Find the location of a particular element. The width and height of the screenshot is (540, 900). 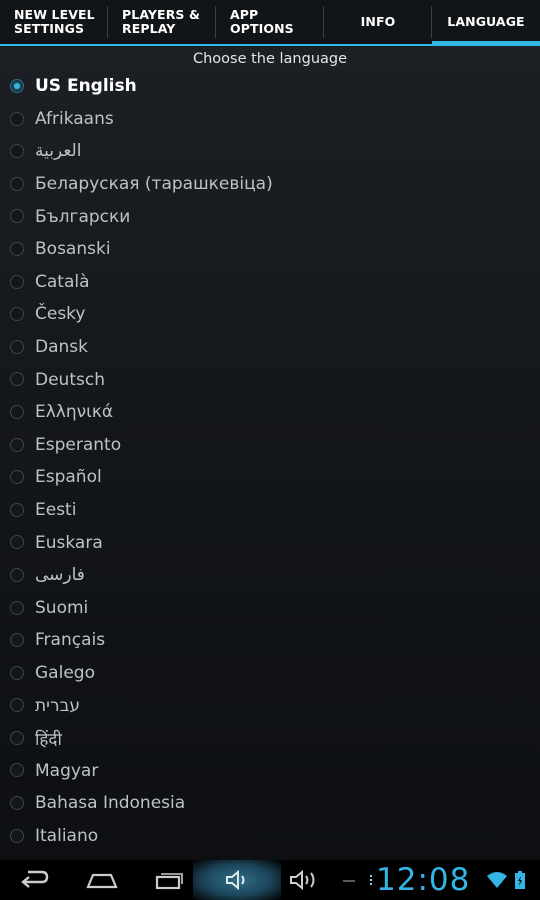

language-option: Bosanski is located at coordinates (270, 249).